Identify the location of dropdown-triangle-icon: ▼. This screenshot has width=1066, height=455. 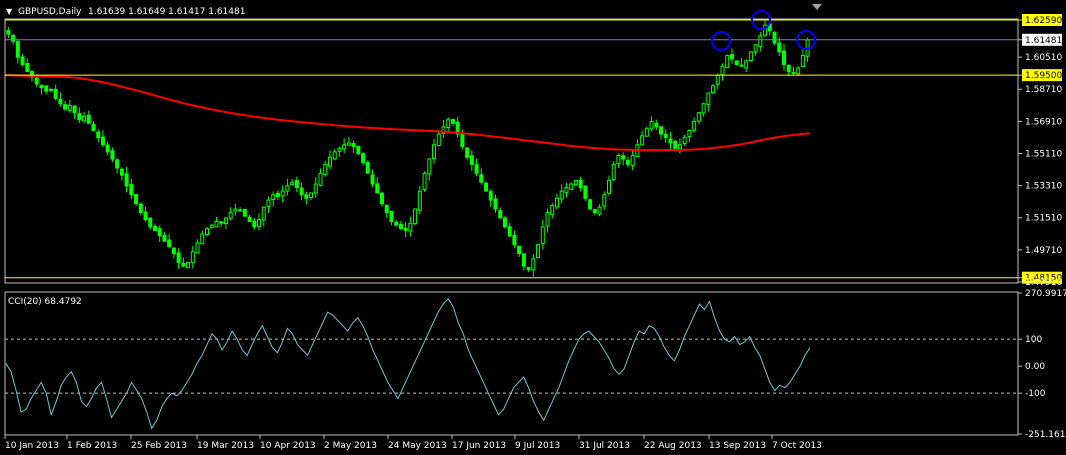
(9, 11).